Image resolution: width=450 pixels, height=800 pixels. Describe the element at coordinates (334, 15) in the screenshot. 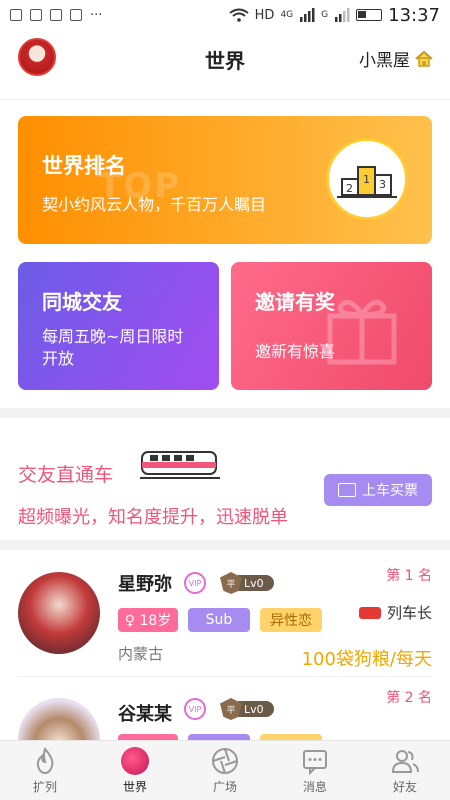

I see `system-icons: HD 4G G 13:37` at that location.